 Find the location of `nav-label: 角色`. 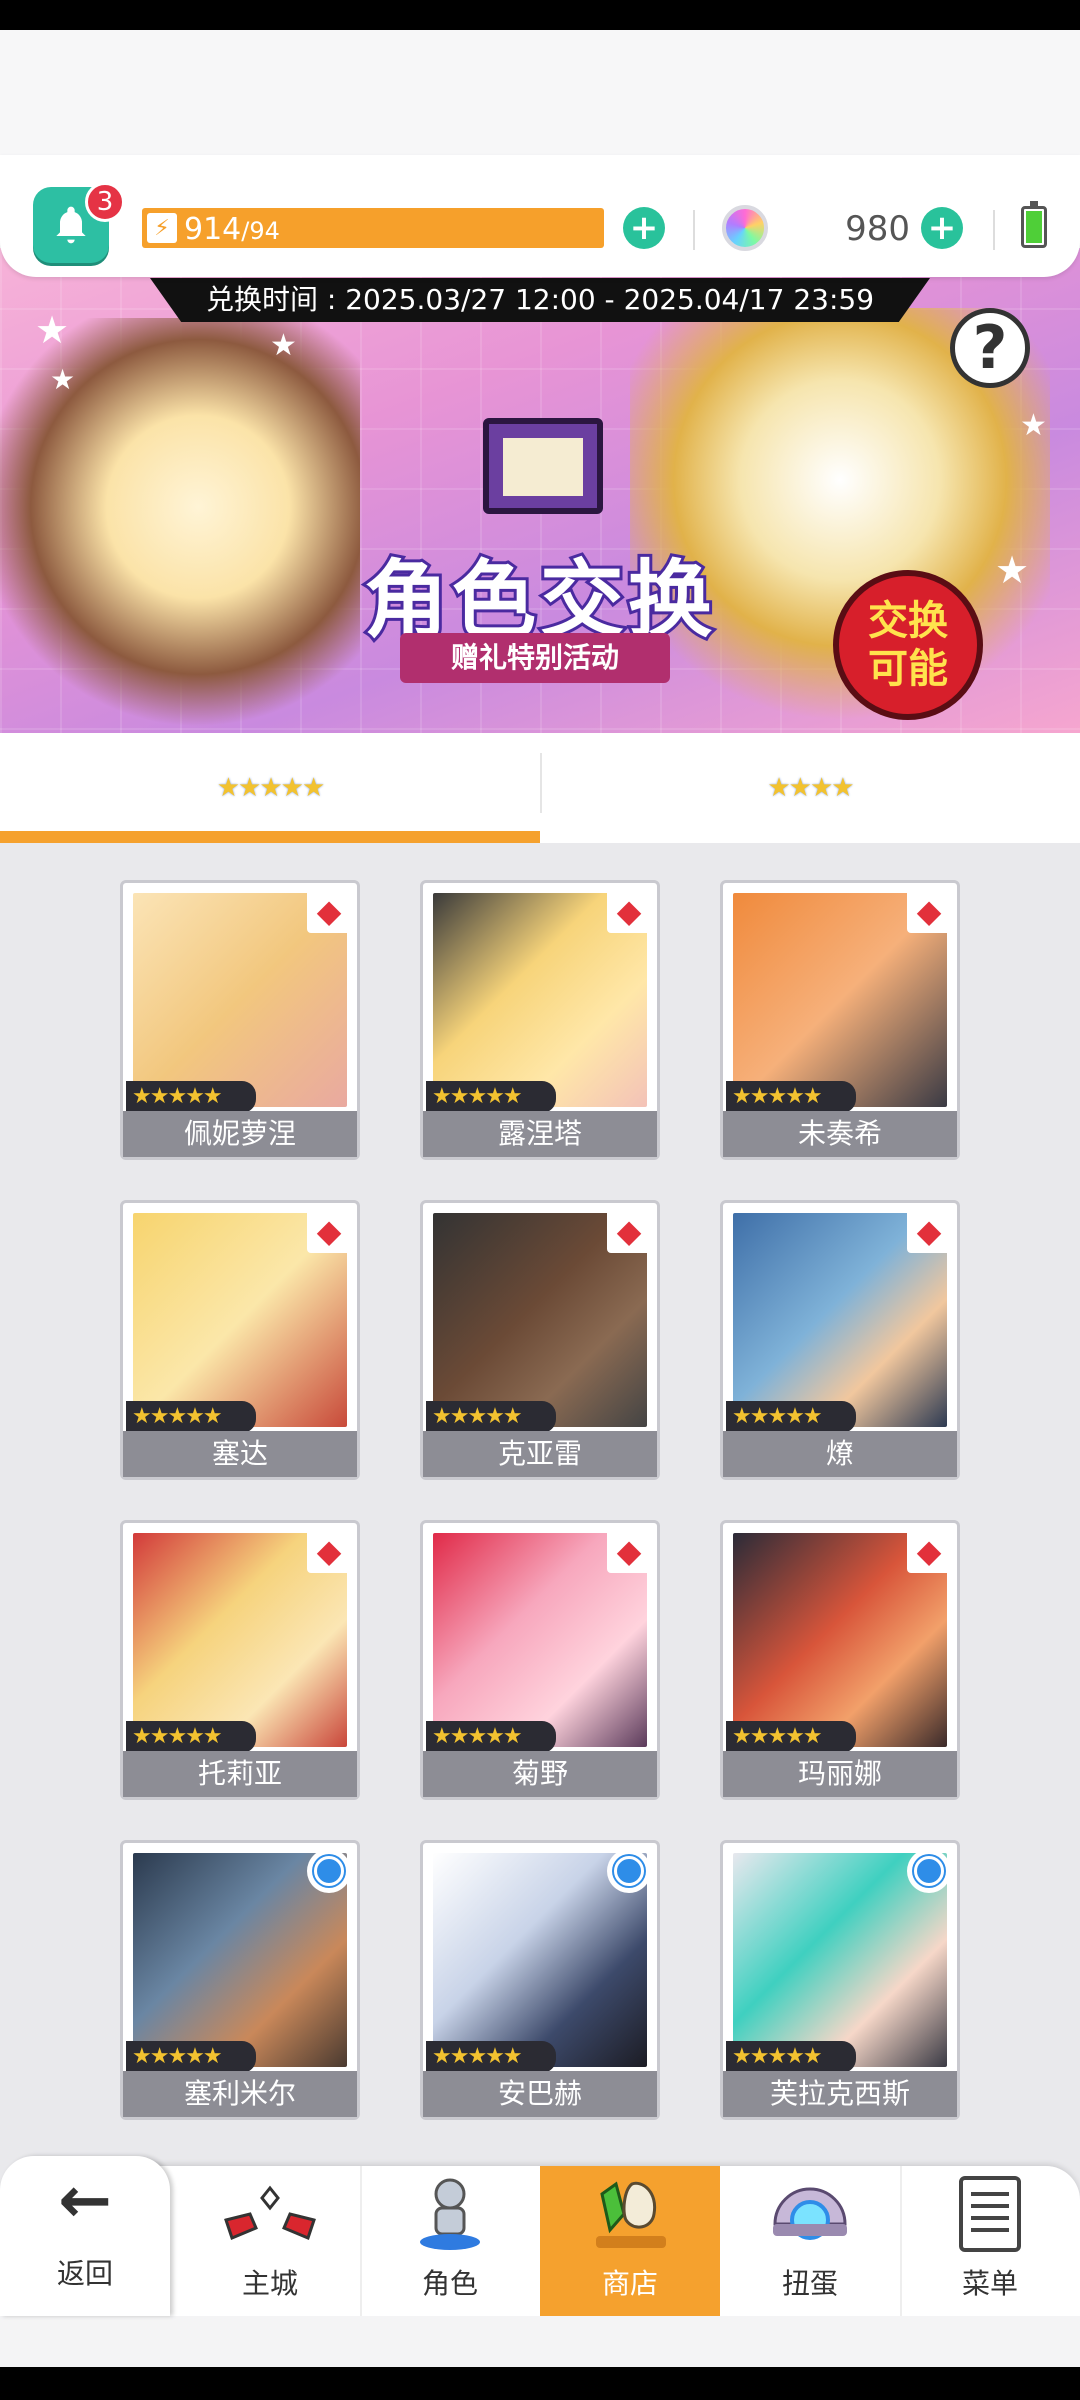

nav-label: 角色 is located at coordinates (449, 2283).